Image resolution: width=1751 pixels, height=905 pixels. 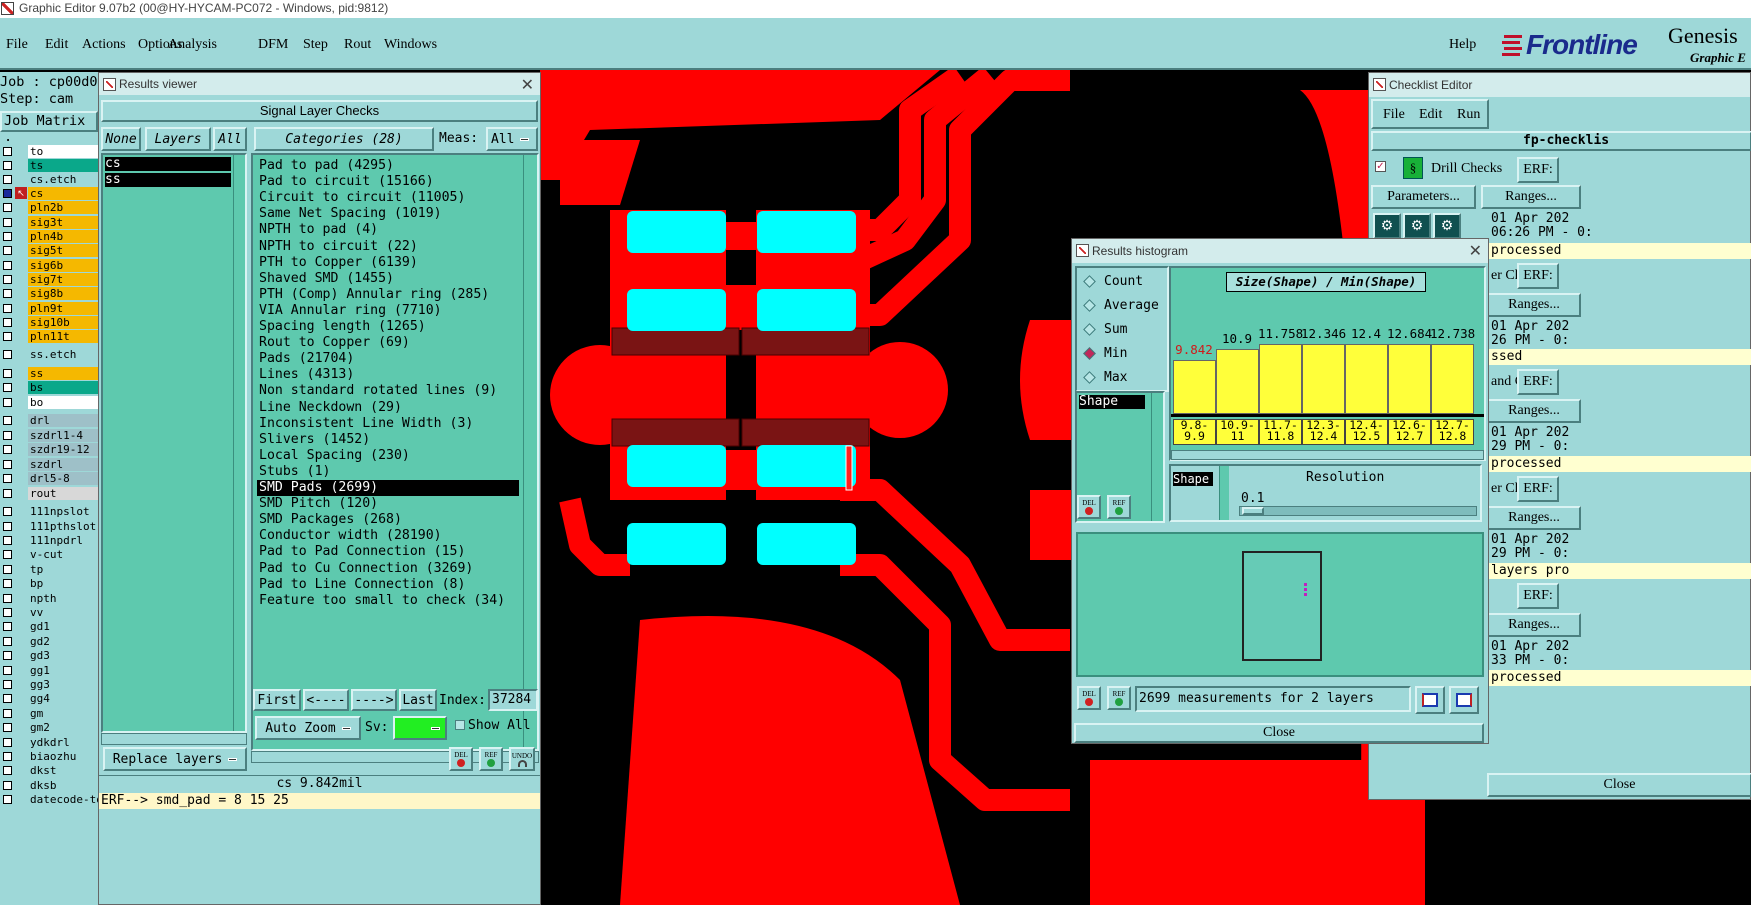 I want to click on category-item: Pad to circuit (15166), so click(x=345, y=182).